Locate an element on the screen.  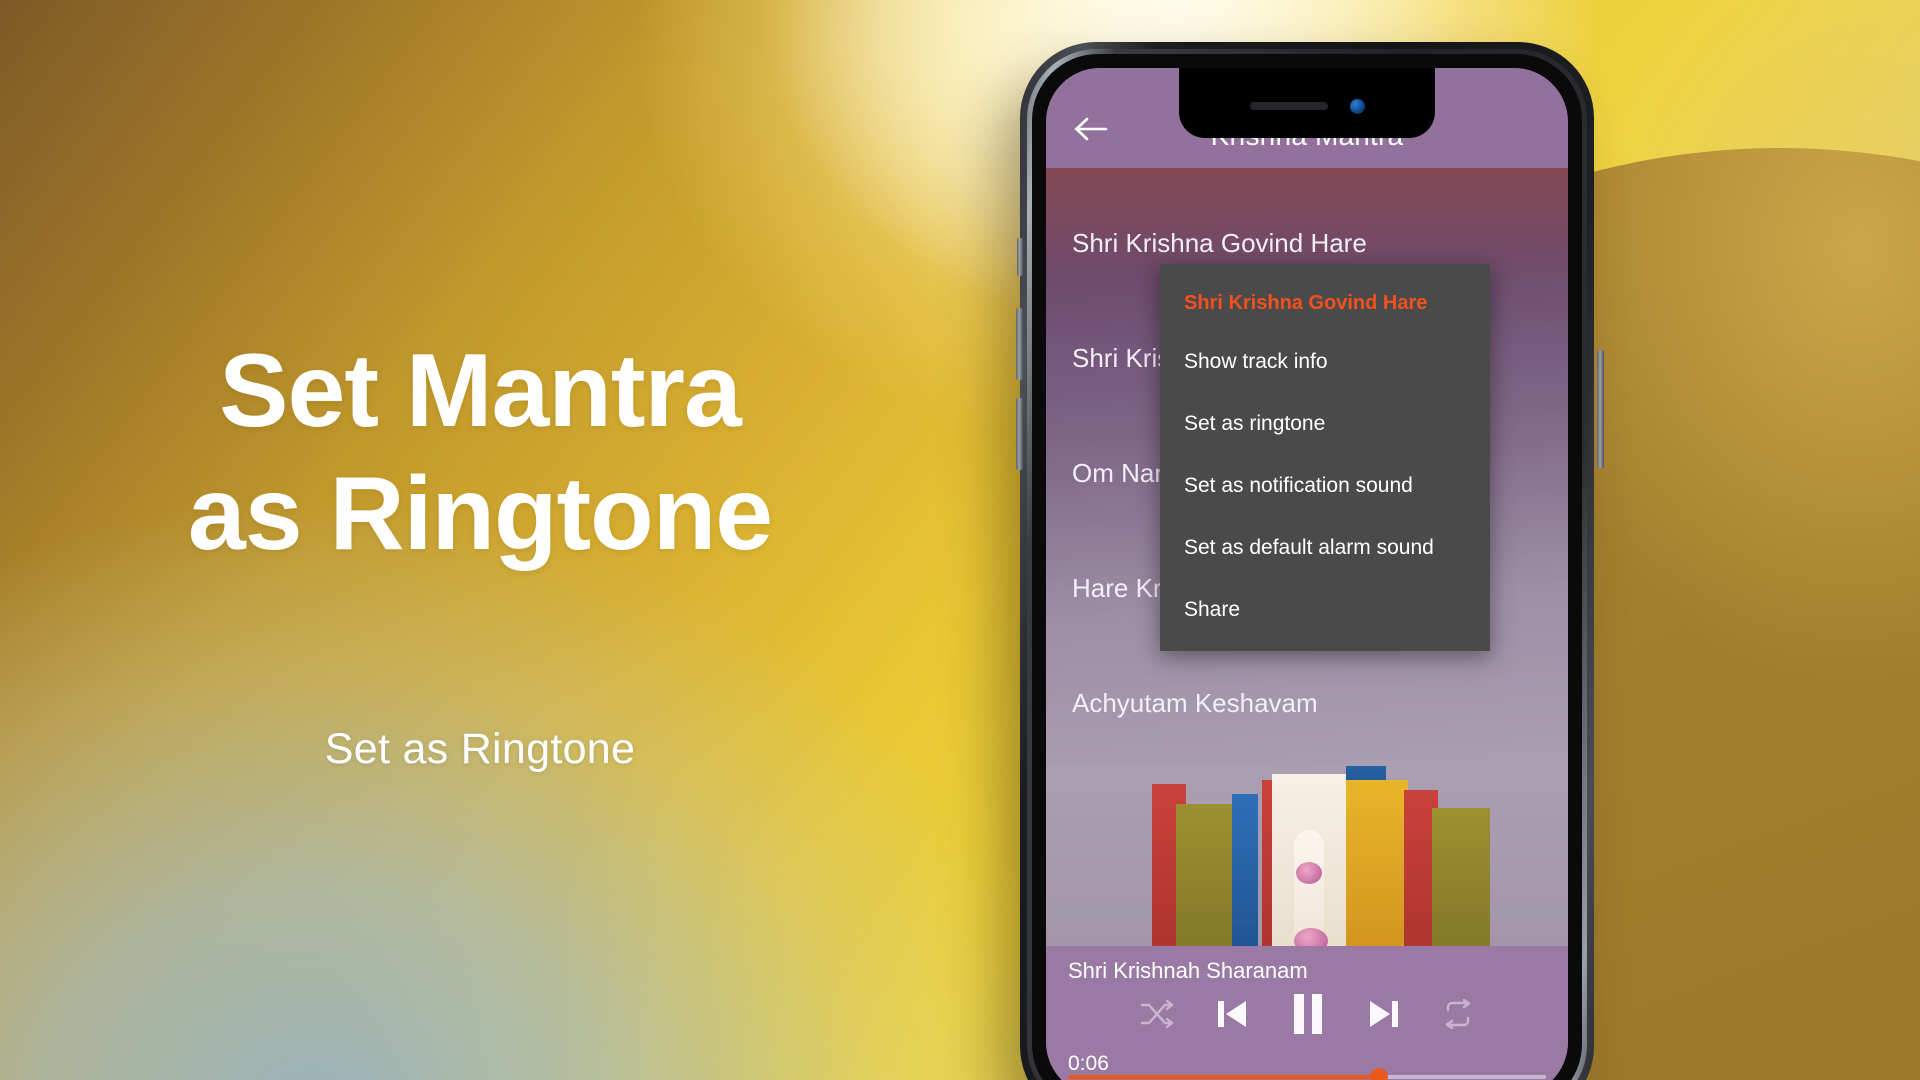
menu-item-set-as-default-alarm-sound: Set as default alarm sound is located at coordinates (1325, 548).